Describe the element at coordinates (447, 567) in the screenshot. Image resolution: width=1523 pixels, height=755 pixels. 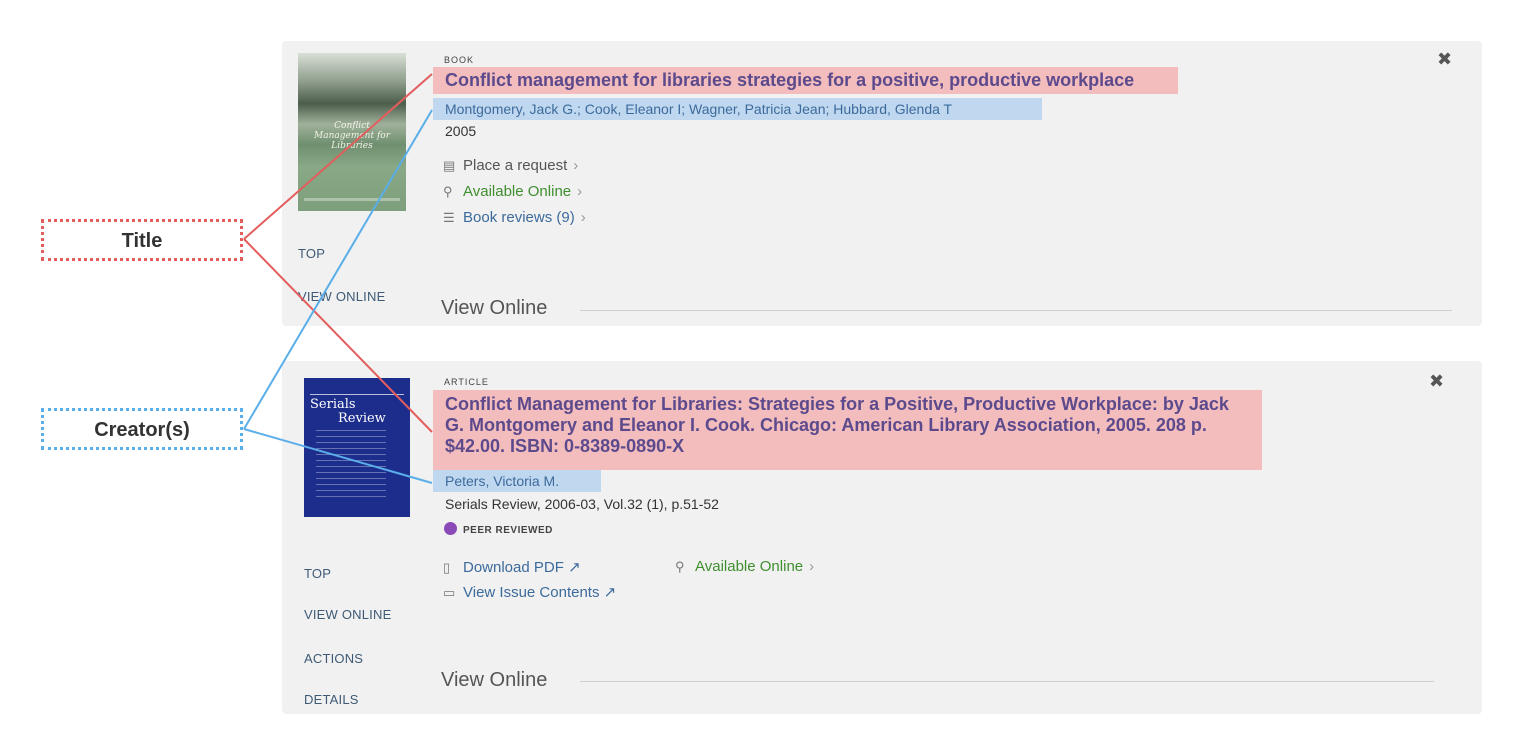
I see `pdf-icon: ▯` at that location.